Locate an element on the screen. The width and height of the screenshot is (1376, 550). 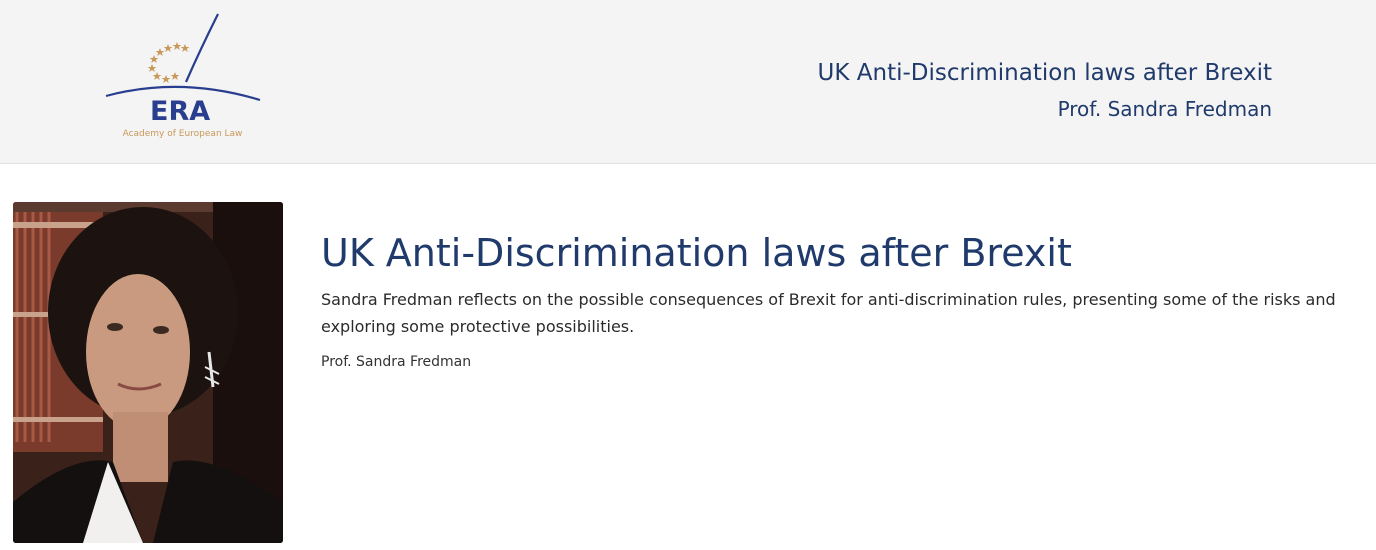
author-name: Prof. Sandra Fredman is located at coordinates (396, 362).